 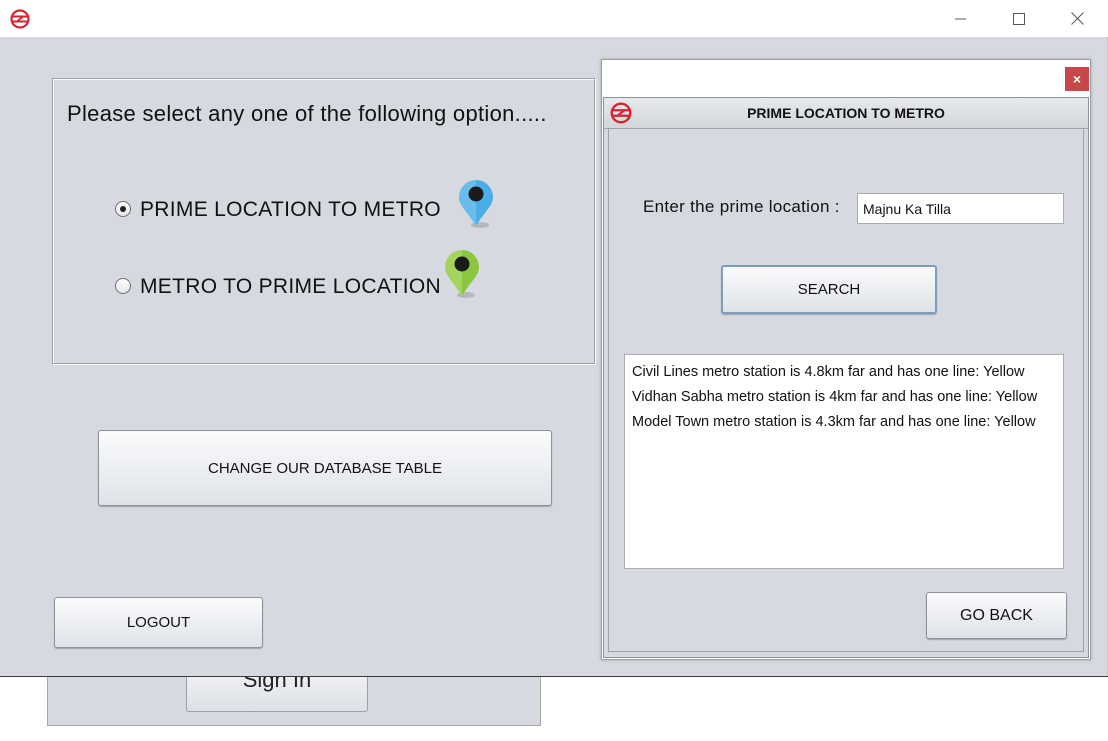 I want to click on logout-button: LOGOUT, so click(x=158, y=622).